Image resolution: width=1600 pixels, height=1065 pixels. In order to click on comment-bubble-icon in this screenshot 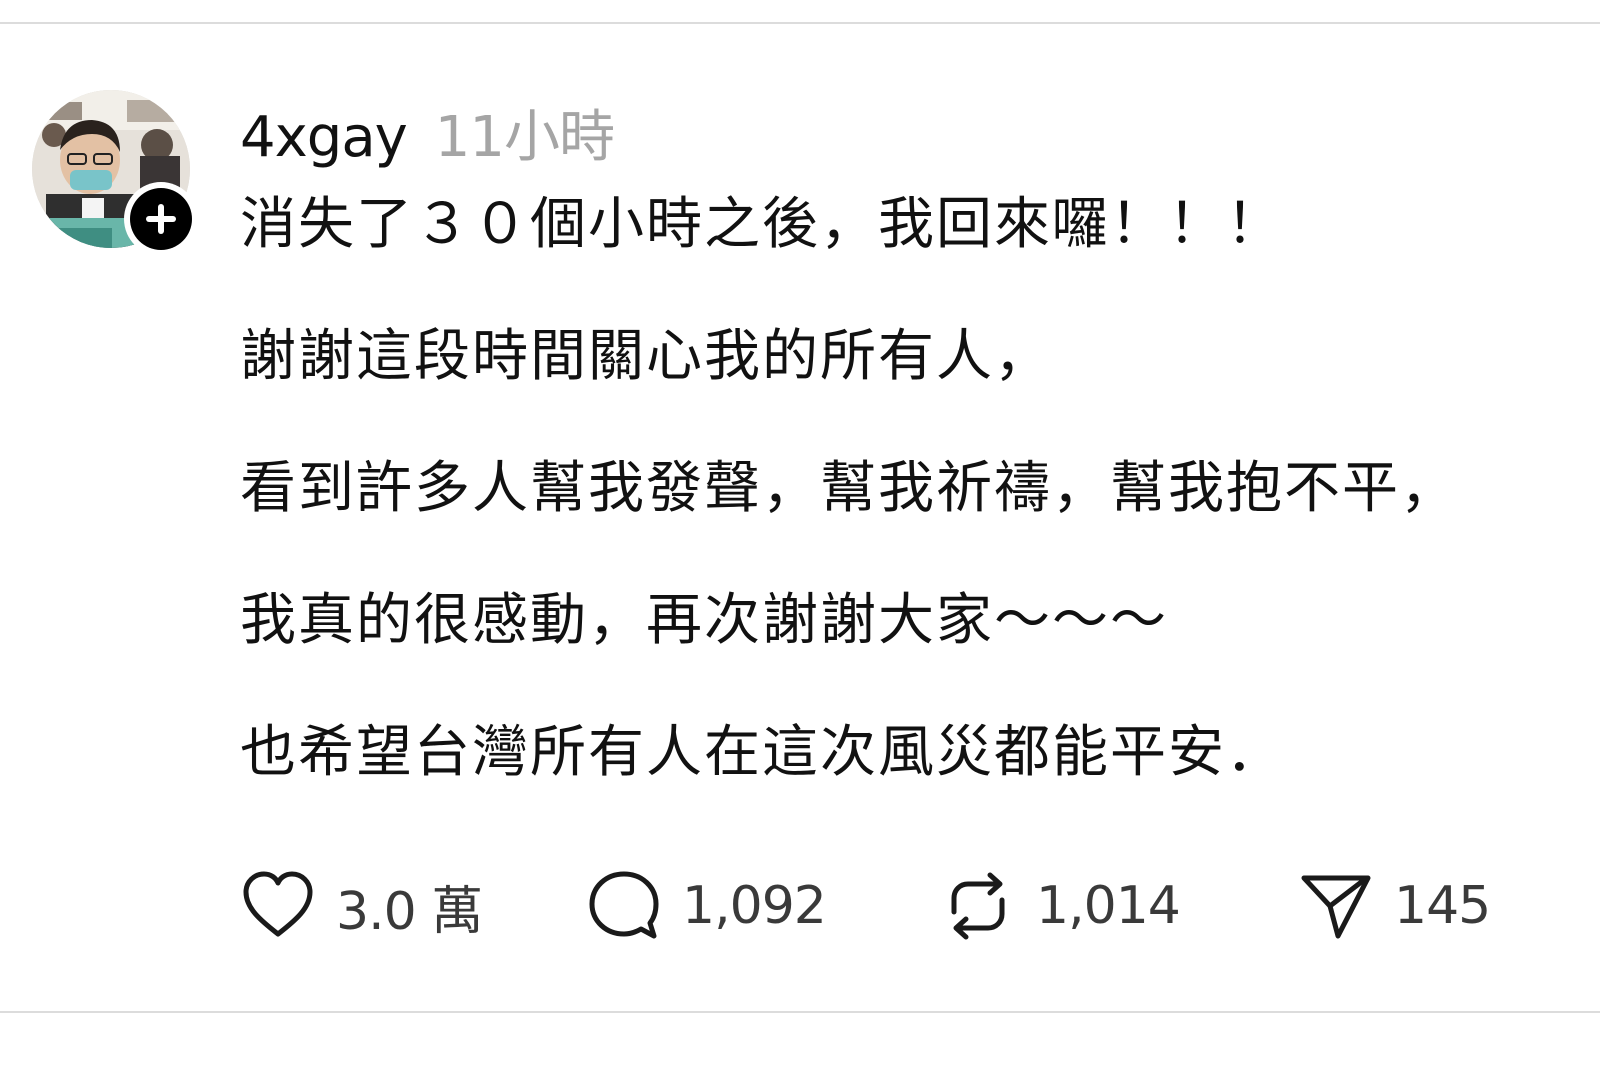, I will do `click(624, 905)`.